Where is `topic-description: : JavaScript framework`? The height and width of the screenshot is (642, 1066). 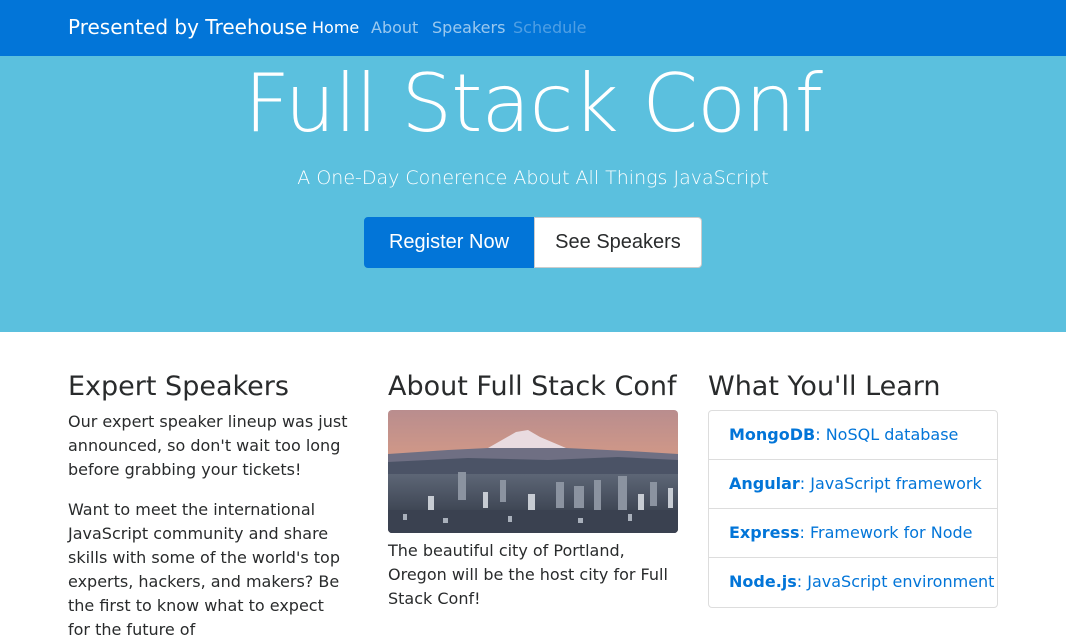
topic-description: : JavaScript framework is located at coordinates (890, 483).